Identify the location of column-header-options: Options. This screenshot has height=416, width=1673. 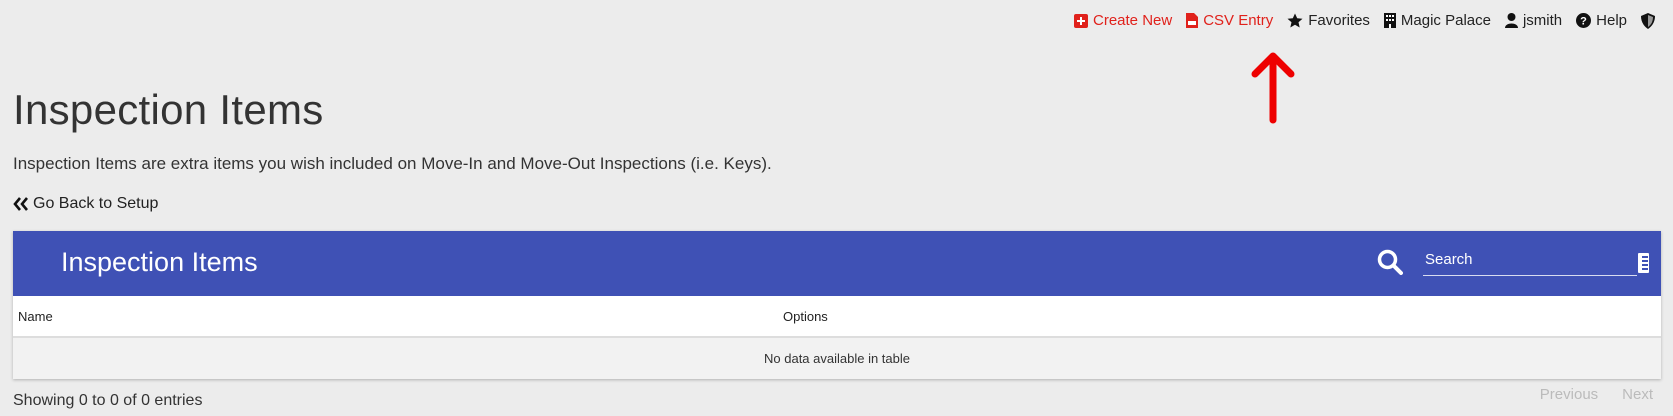
(1219, 317).